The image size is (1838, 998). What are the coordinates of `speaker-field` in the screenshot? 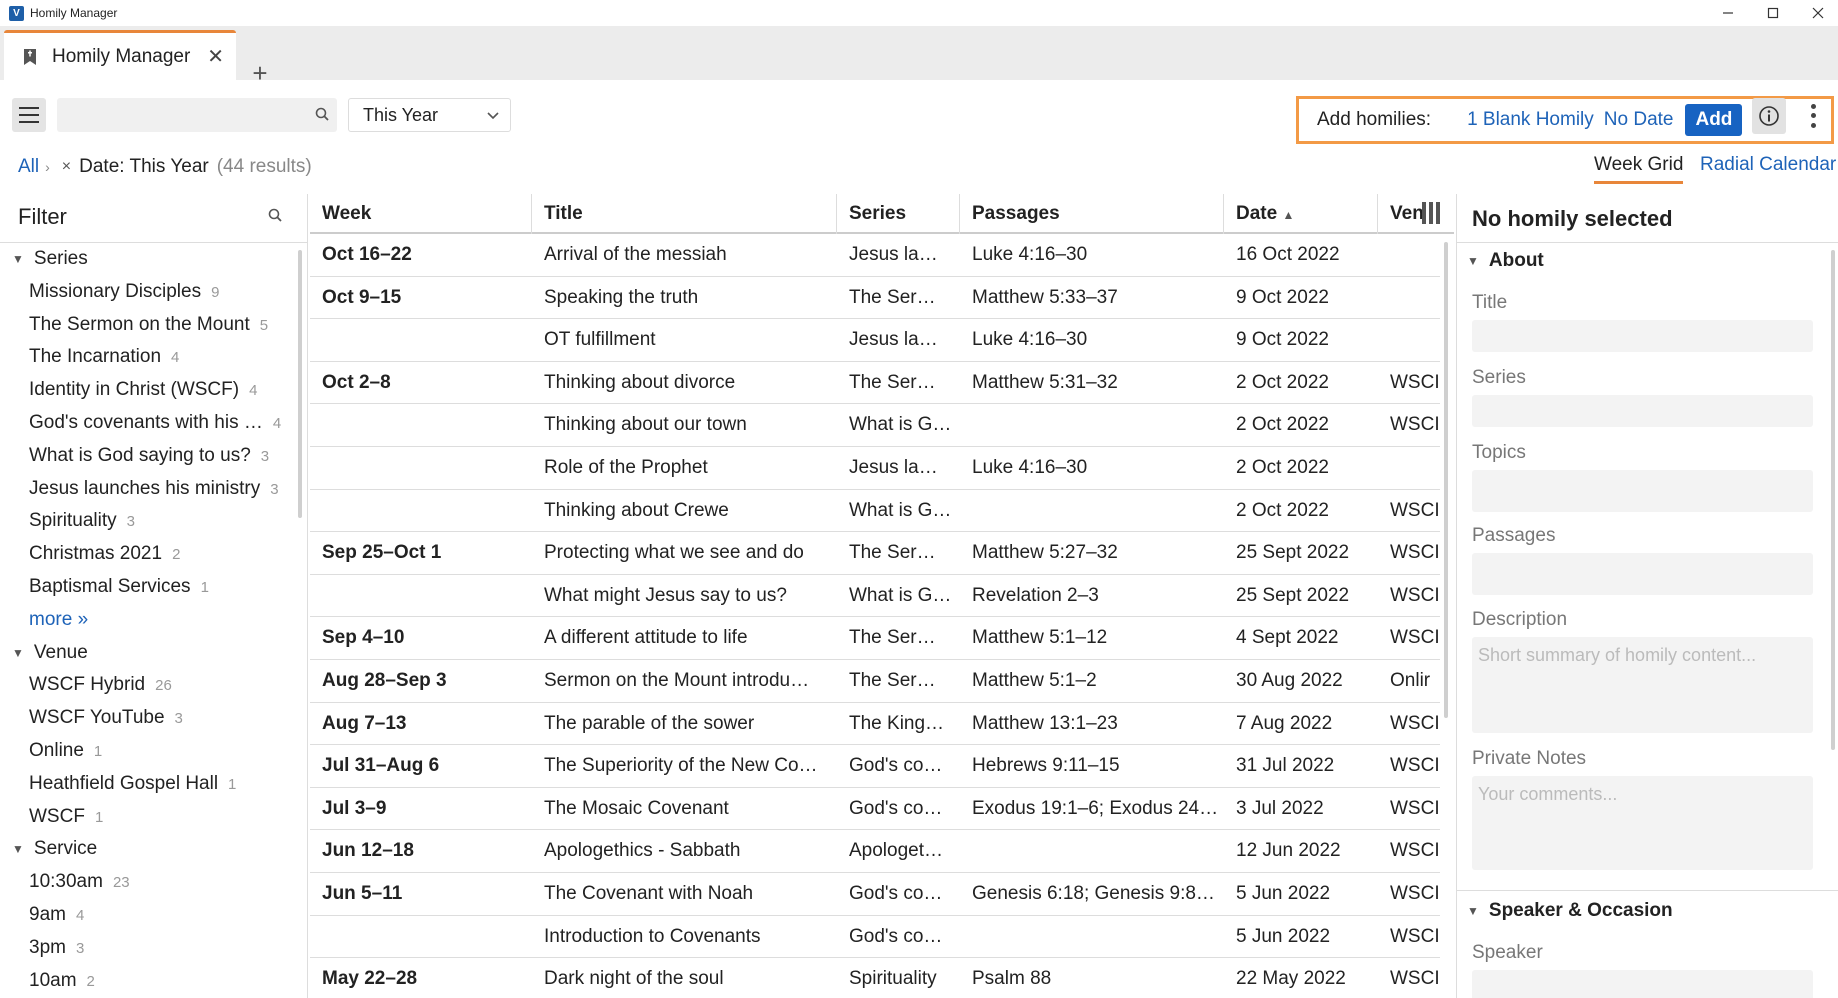 It's located at (1642, 984).